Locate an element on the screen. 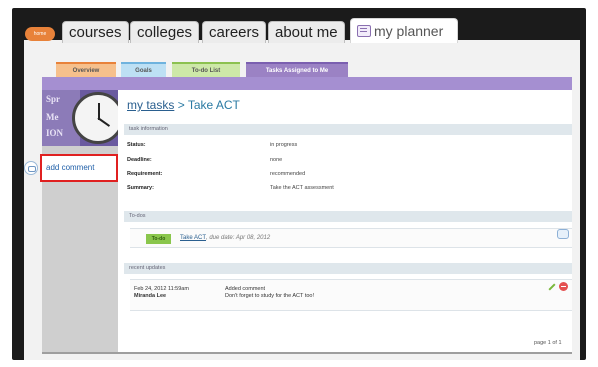 The width and height of the screenshot is (598, 367). delete-icon is located at coordinates (563, 286).